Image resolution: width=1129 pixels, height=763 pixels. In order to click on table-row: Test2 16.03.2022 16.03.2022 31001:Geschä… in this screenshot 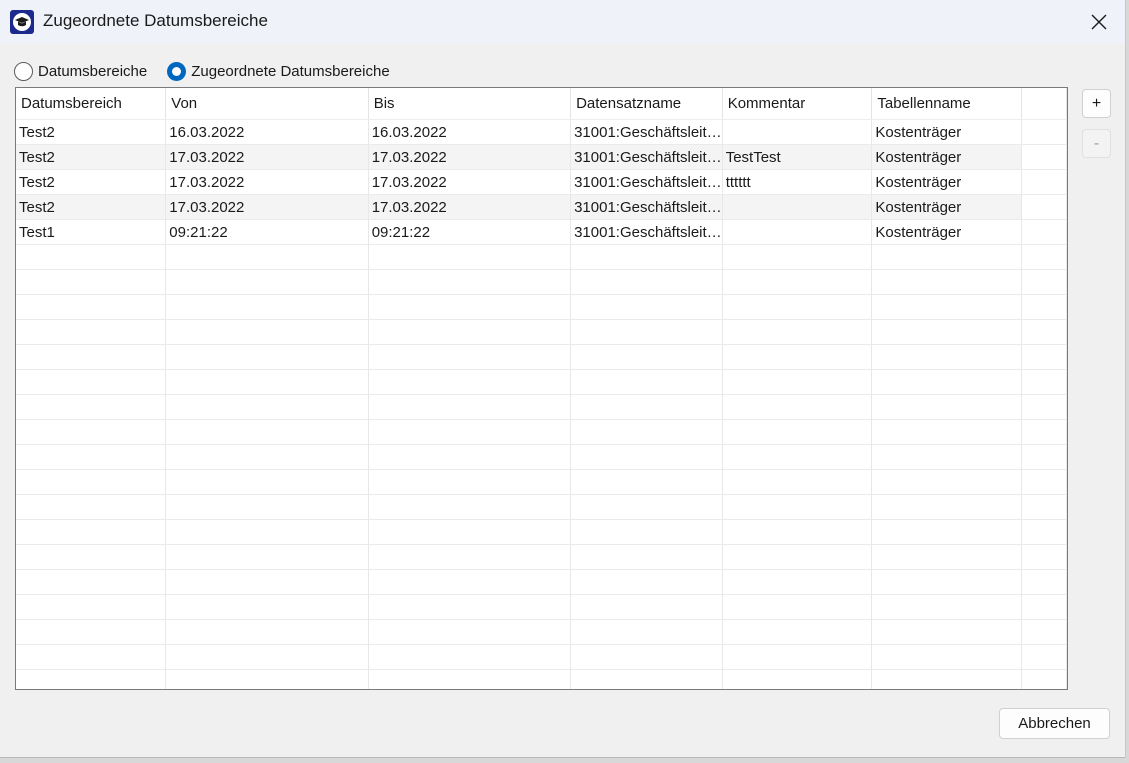, I will do `click(541, 132)`.